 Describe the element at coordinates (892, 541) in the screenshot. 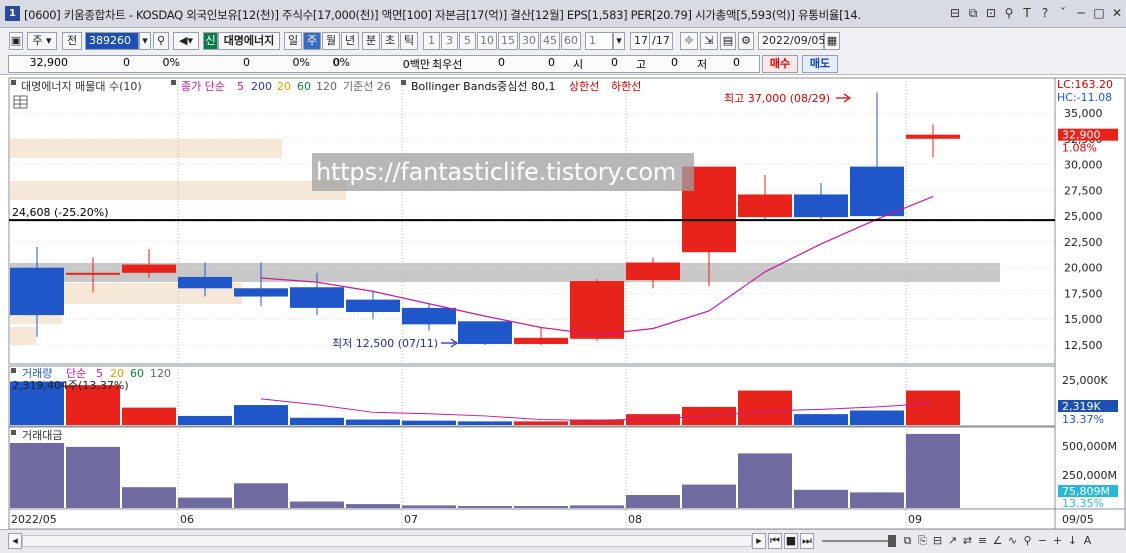

I see `zoom-slider-thumb` at that location.